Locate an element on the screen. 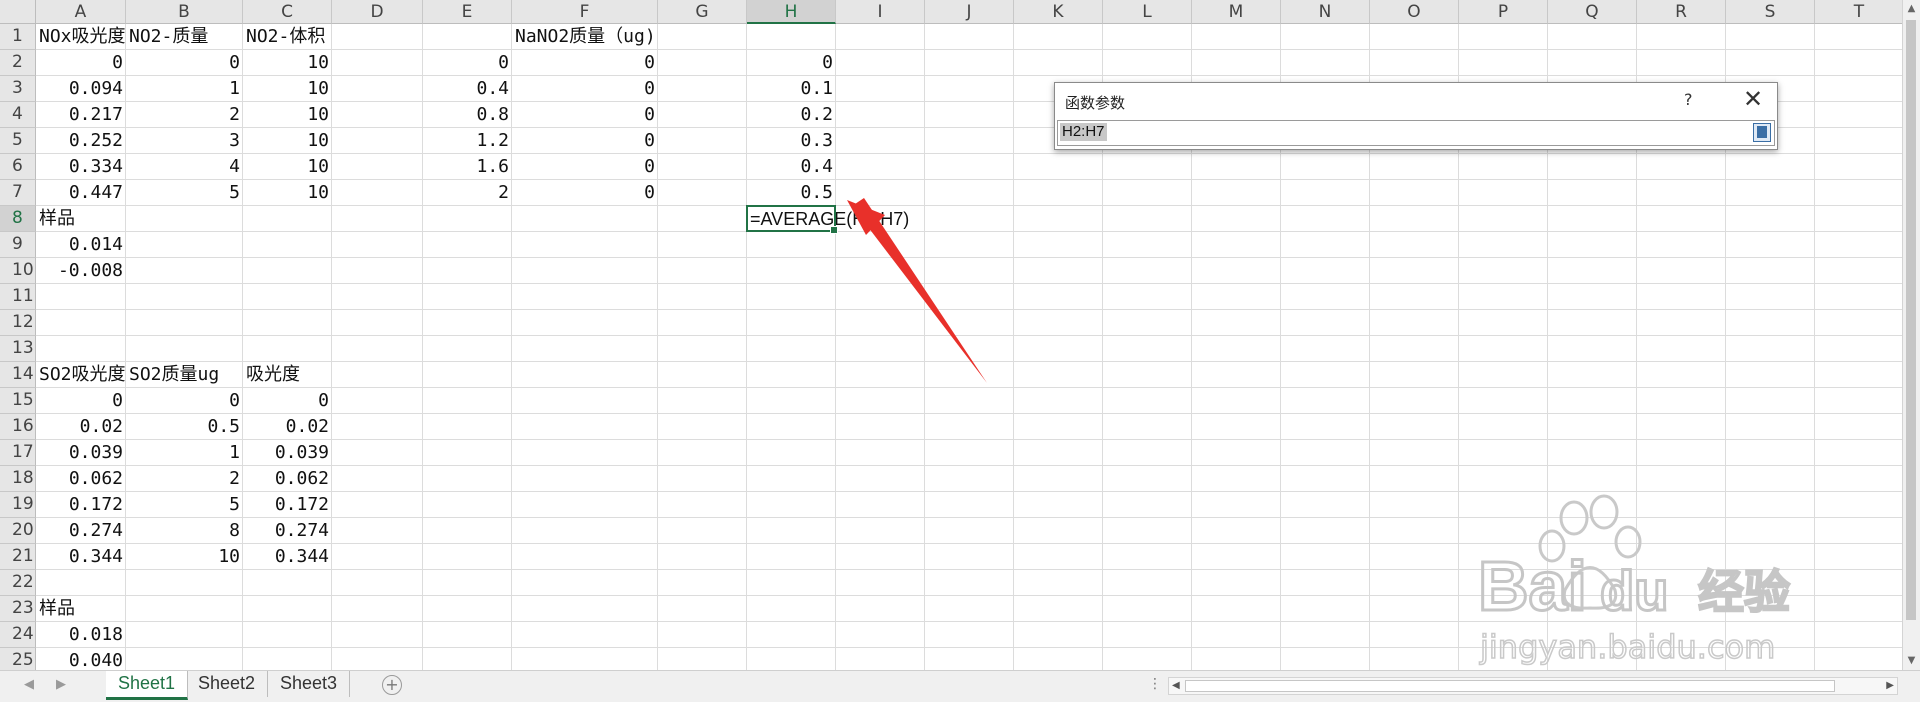  cell-c2: 10 is located at coordinates (287, 63).